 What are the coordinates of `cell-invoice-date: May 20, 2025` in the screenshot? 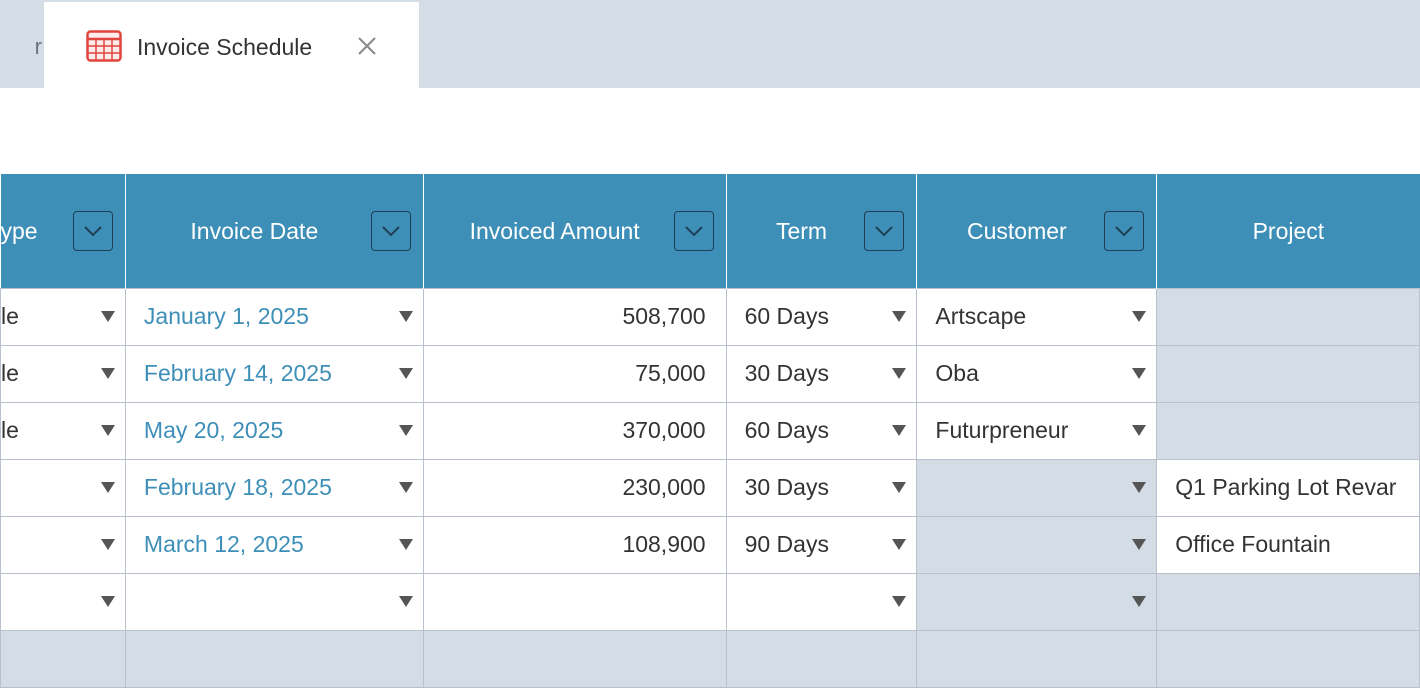 It's located at (274, 431).